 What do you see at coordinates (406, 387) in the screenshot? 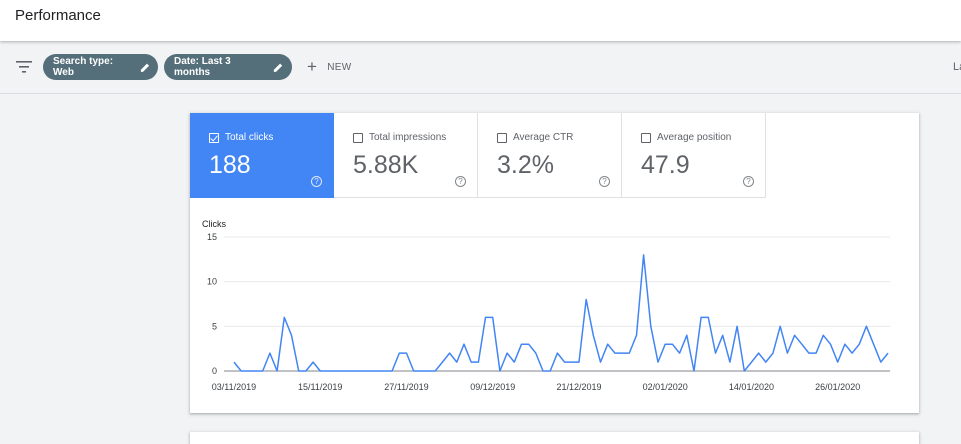
I see `x-tick-label: 27/11/2019` at bounding box center [406, 387].